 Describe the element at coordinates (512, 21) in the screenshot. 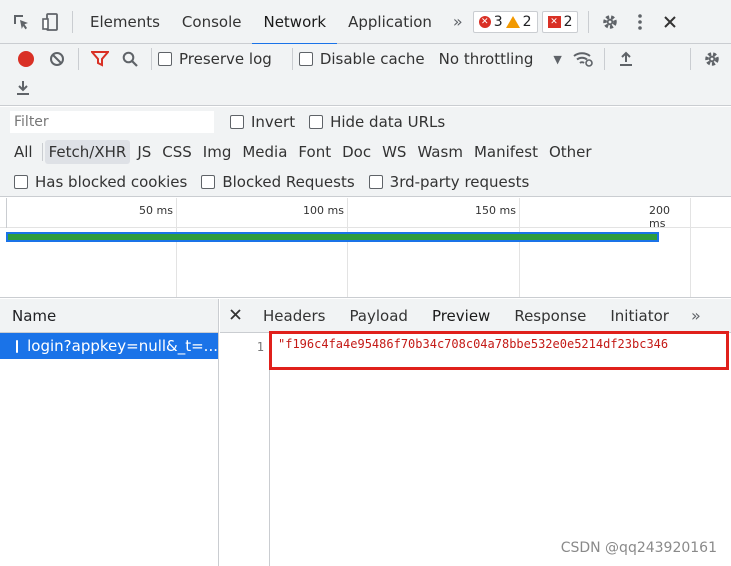

I see `warning-icon` at that location.